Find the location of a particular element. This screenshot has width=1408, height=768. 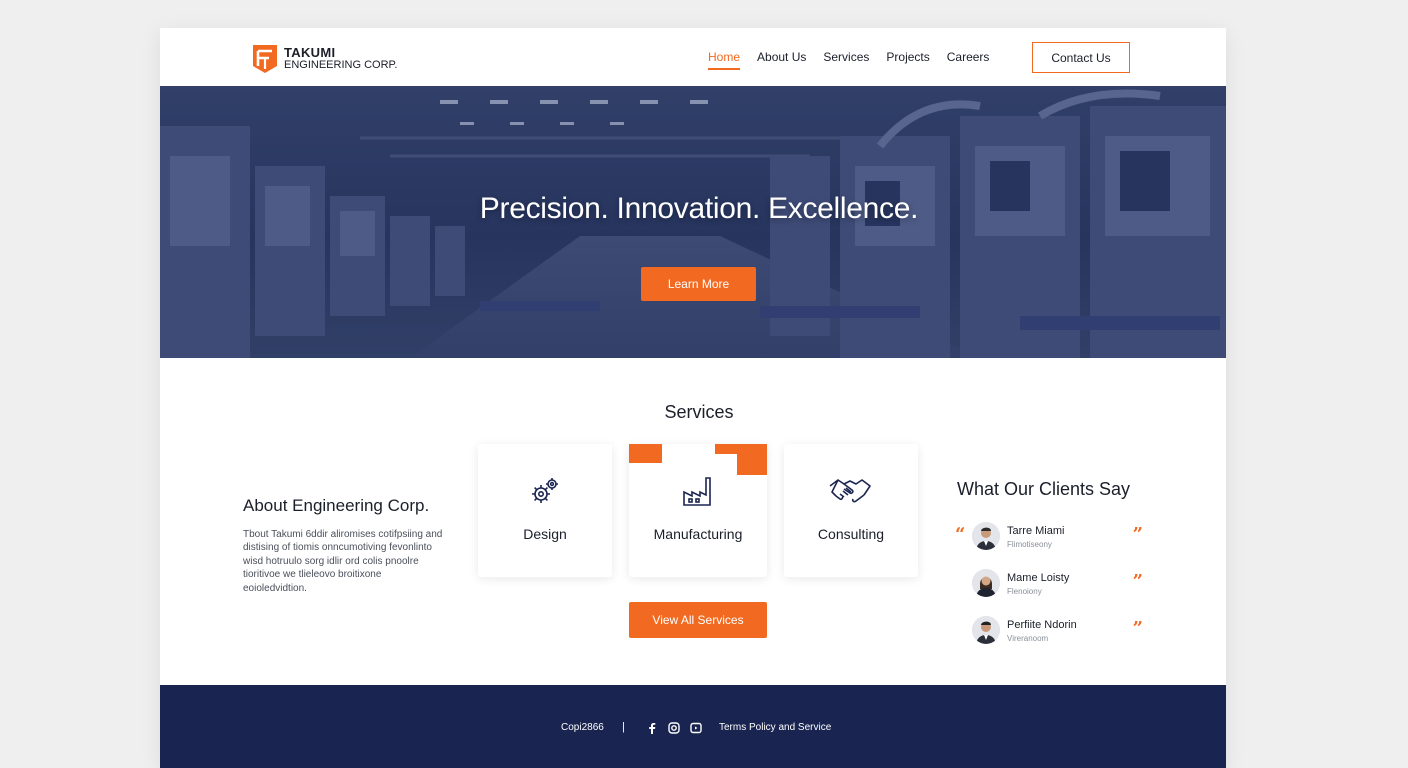

testimonial-name: Mame Loisty is located at coordinates (1038, 578).